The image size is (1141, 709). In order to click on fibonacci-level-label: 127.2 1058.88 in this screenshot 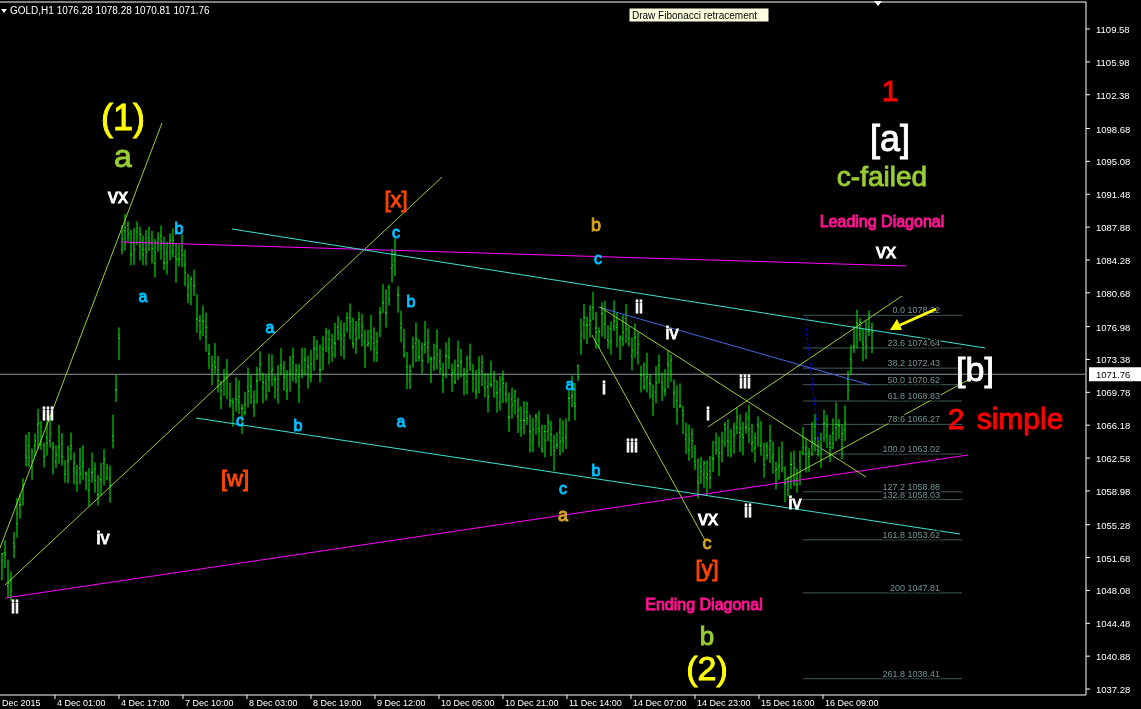, I will do `click(911, 486)`.